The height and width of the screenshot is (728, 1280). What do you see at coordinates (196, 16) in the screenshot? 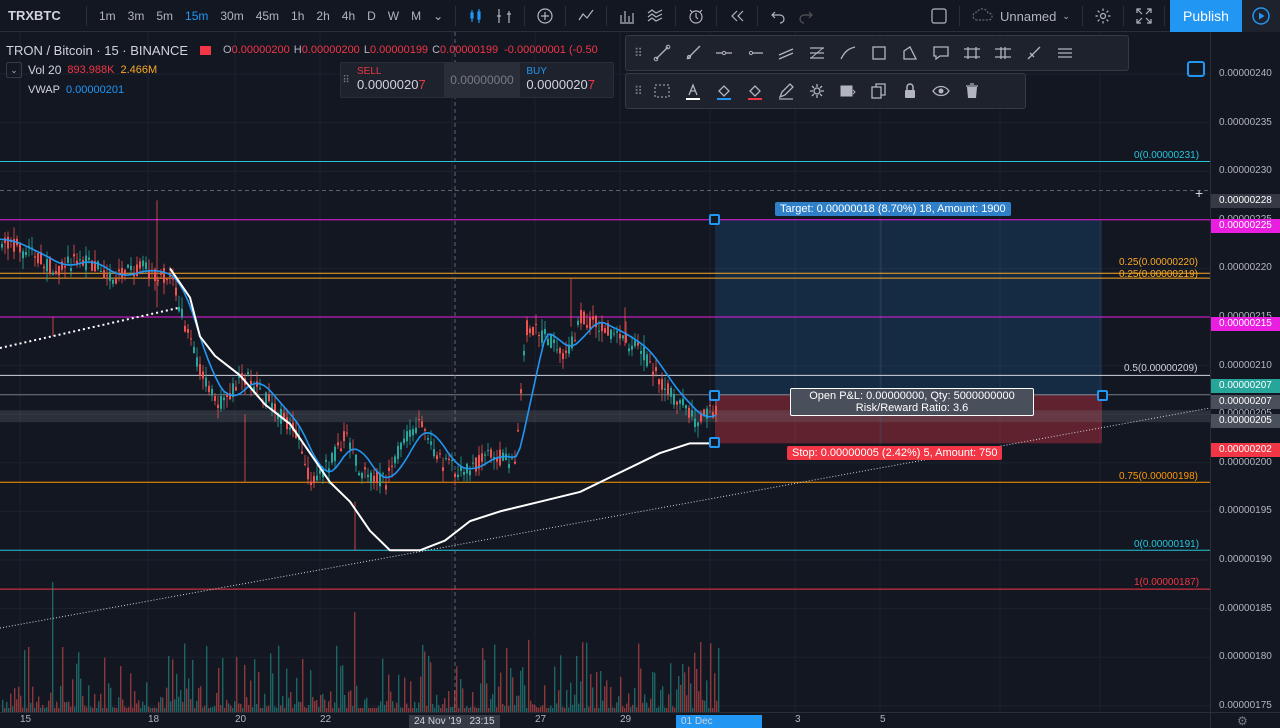
I see `interval-15m: 15m` at bounding box center [196, 16].